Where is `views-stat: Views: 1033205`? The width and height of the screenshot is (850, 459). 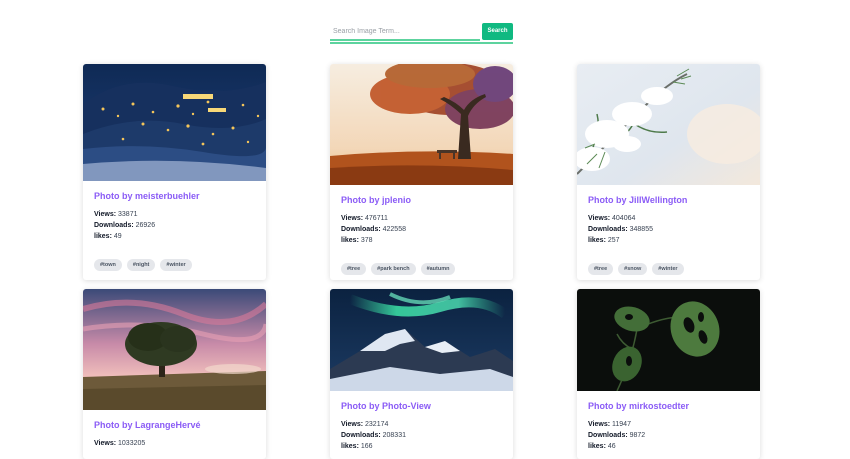 views-stat: Views: 1033205 is located at coordinates (120, 443).